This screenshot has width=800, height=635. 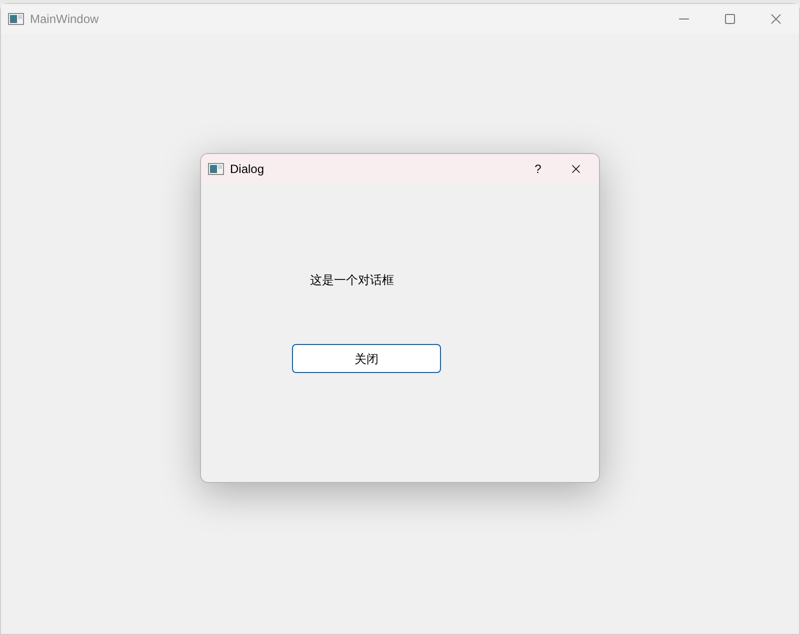 What do you see at coordinates (64, 19) in the screenshot?
I see `window-title: MainWindow` at bounding box center [64, 19].